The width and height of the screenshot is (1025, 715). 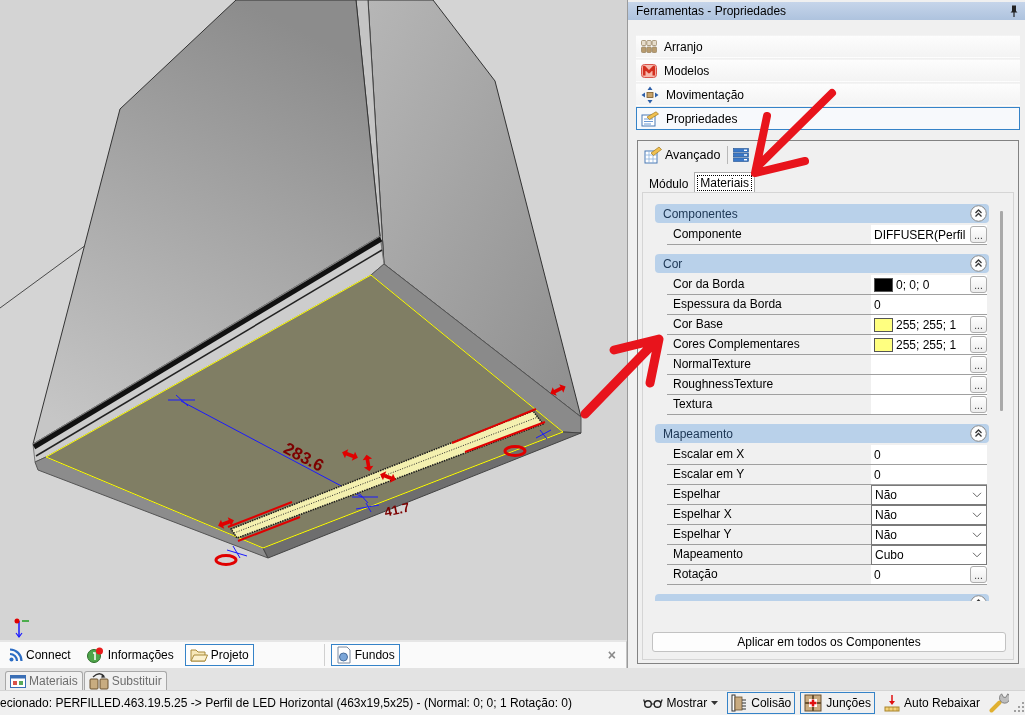 What do you see at coordinates (649, 70) in the screenshot?
I see `logo-icon` at bounding box center [649, 70].